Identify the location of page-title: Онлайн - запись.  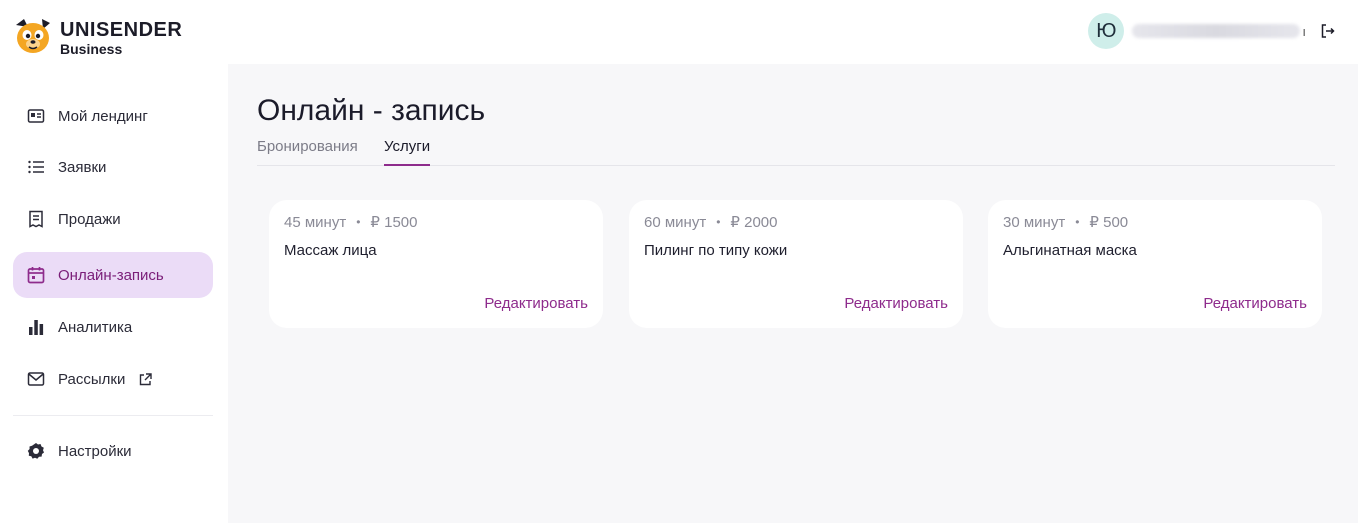
(371, 110).